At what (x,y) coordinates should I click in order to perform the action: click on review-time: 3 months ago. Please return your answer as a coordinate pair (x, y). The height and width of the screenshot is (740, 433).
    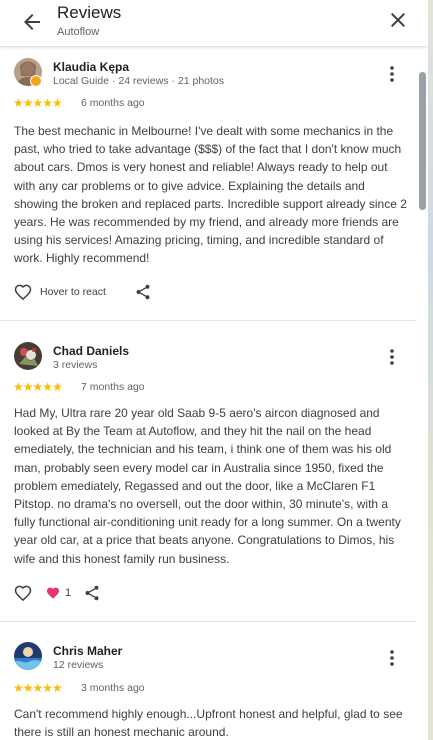
    Looking at the image, I should click on (113, 688).